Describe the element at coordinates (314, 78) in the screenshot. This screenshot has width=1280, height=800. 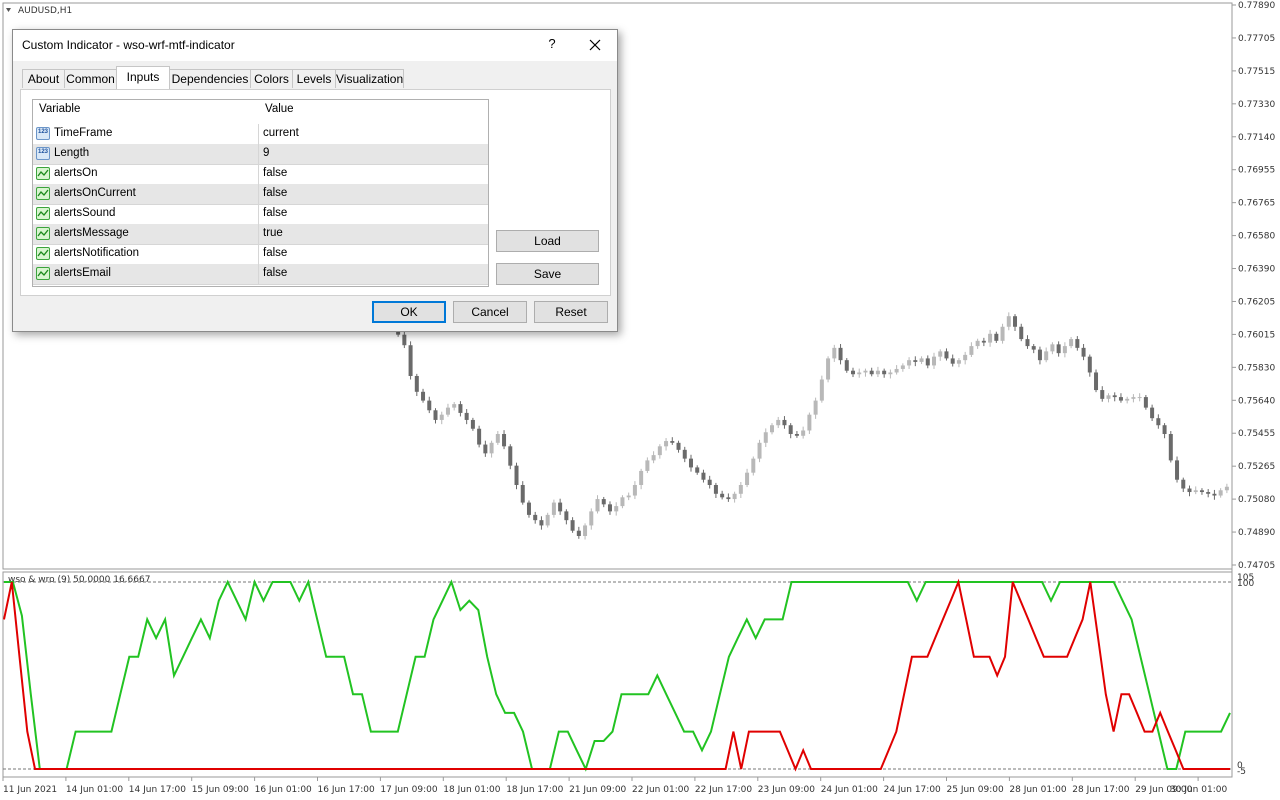
I see `tab-levels: Levels` at that location.